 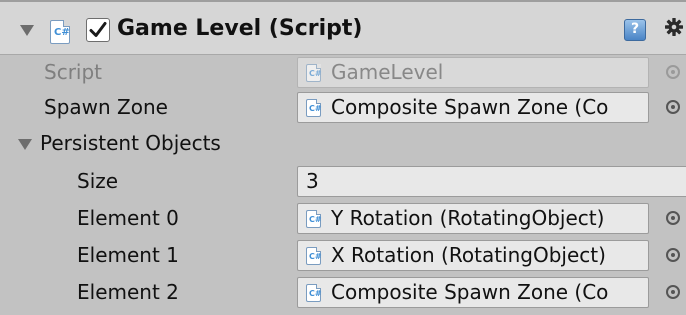 I want to click on persistent-objects-foldout: Persistent Objects, so click(x=343, y=144).